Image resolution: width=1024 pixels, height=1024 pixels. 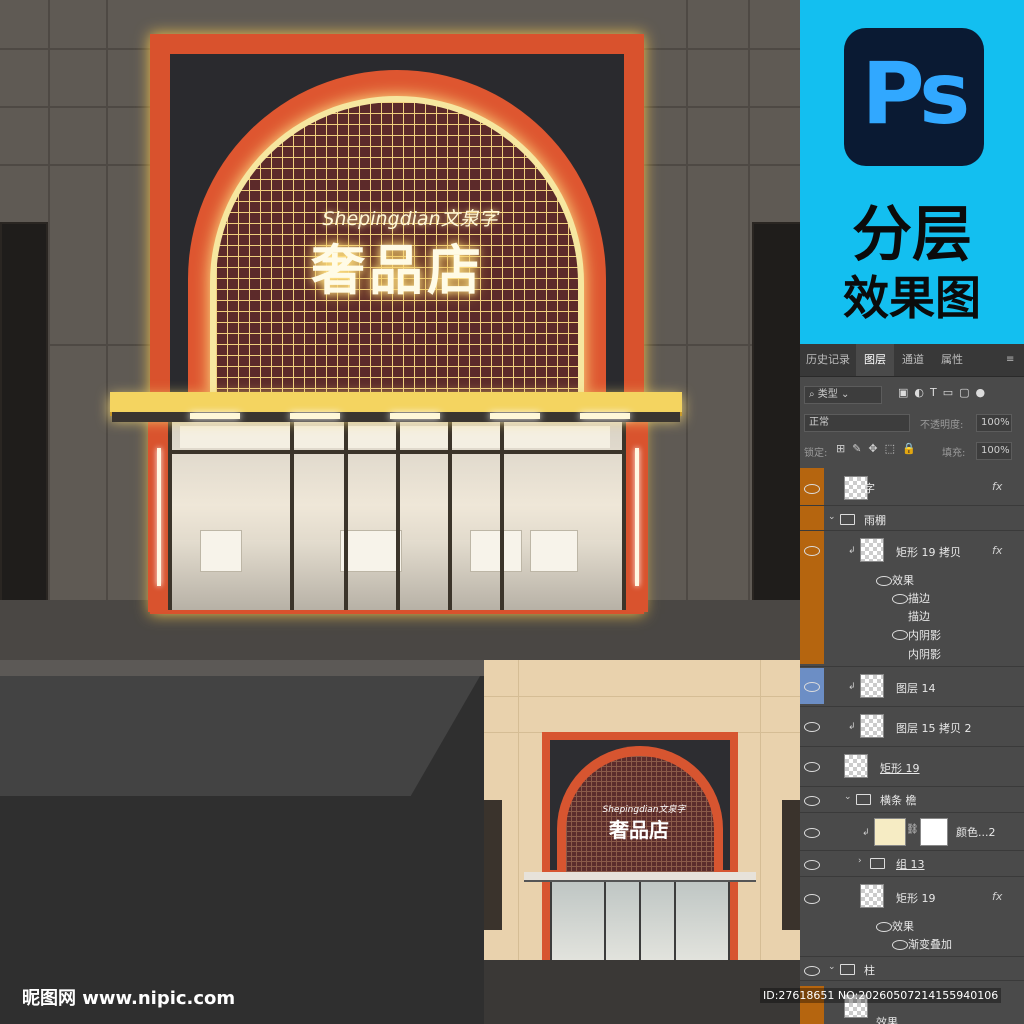 What do you see at coordinates (976, 832) in the screenshot?
I see `layer-name: 颜色...2` at bounding box center [976, 832].